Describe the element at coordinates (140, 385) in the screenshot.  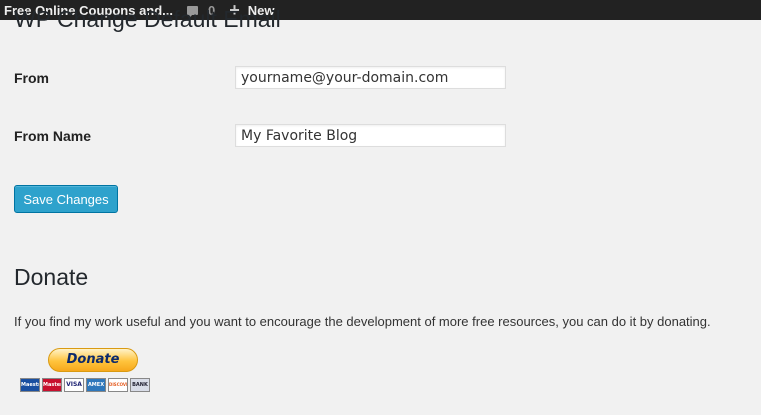
I see `bank-card-icon: BANK` at that location.